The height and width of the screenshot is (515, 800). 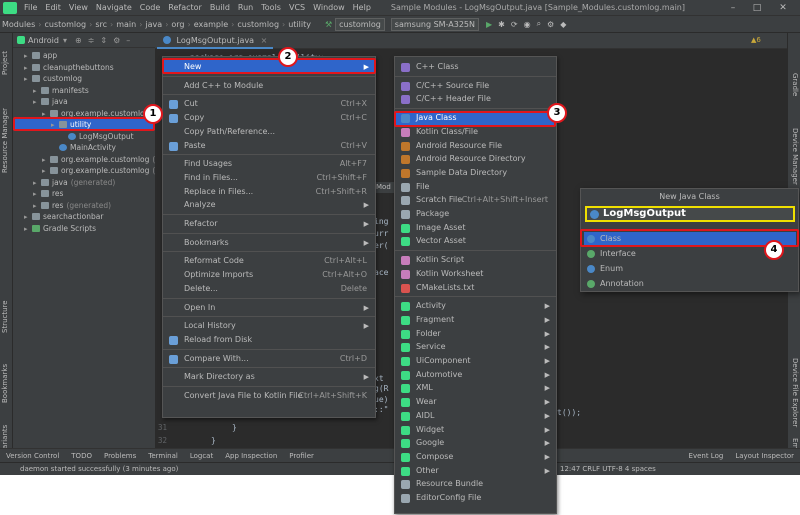 What do you see at coordinates (475, 498) in the screenshot?
I see `menu-item-editorconfig-file: EditorConfig File` at bounding box center [475, 498].